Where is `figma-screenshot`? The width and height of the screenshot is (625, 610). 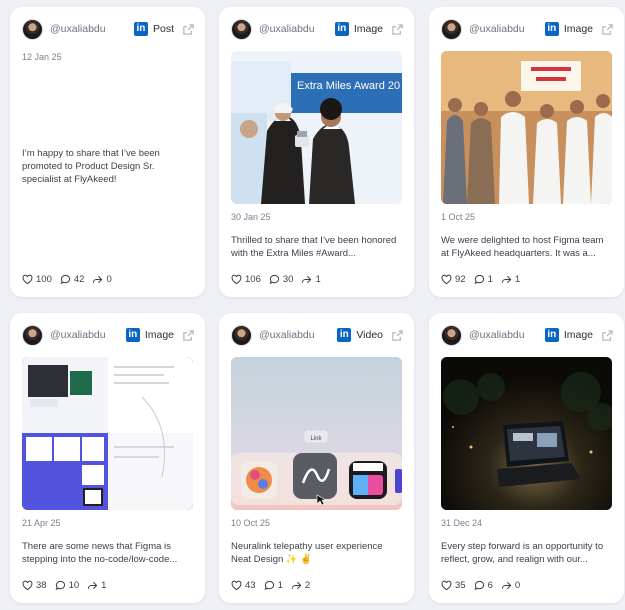
figma-screenshot is located at coordinates (107, 433).